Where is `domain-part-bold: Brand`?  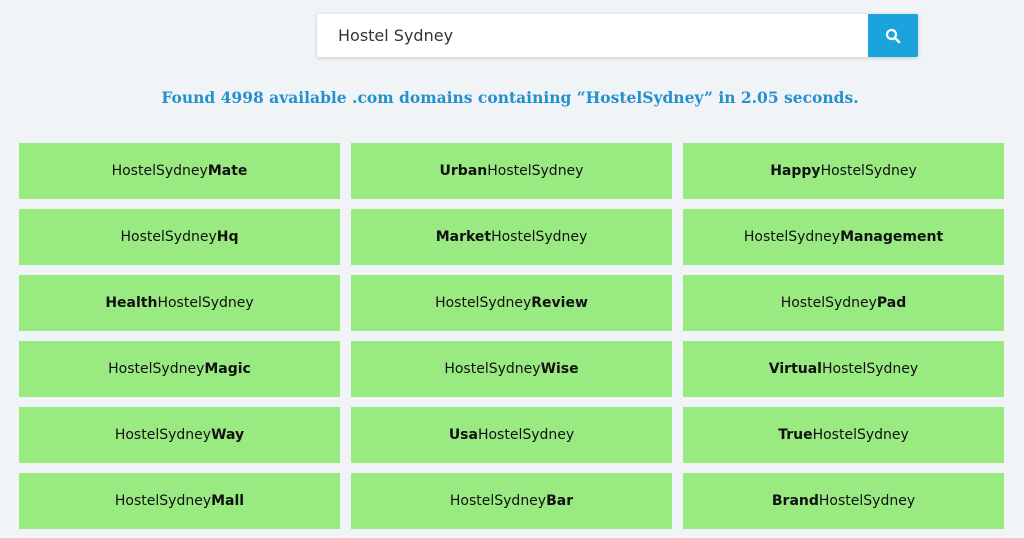
domain-part-bold: Brand is located at coordinates (795, 501).